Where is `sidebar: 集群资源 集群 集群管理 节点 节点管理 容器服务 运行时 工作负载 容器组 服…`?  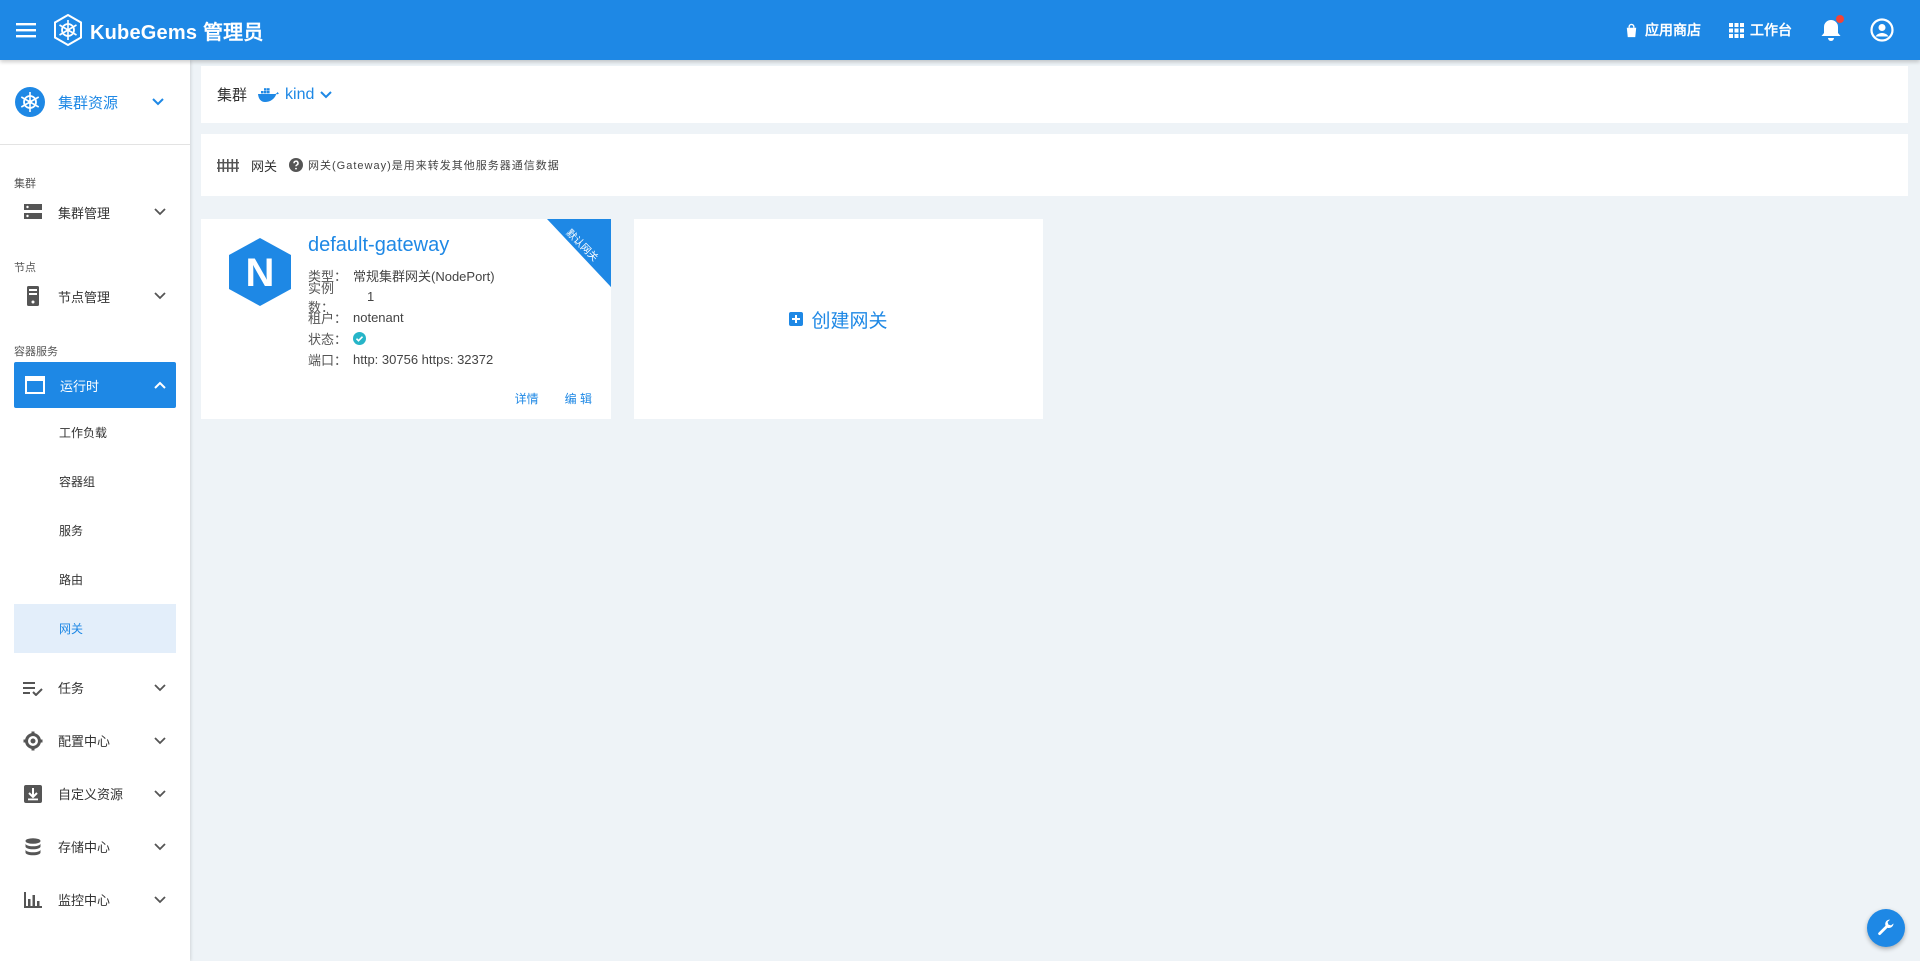
sidebar: 集群资源 集群 集群管理 节点 节点管理 容器服务 运行时 工作负载 容器组 服… is located at coordinates (95, 510).